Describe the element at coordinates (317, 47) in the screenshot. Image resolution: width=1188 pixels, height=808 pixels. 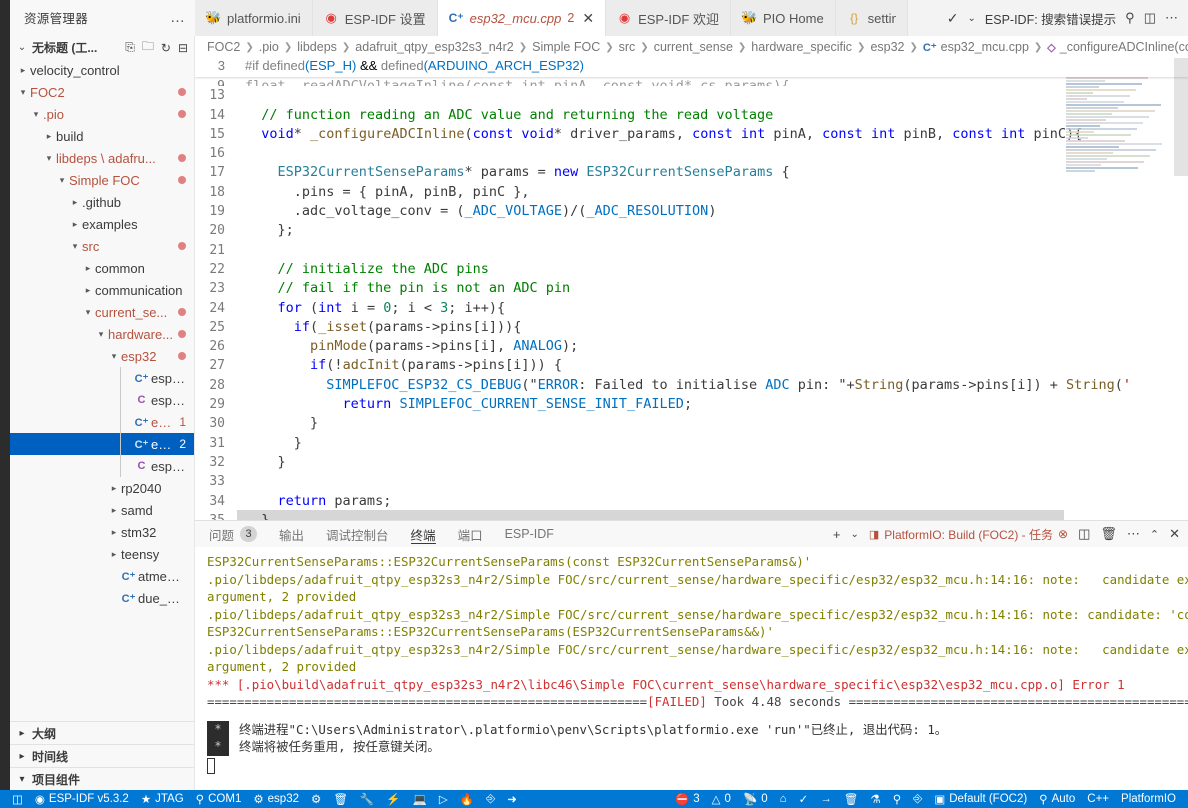
I see `breadcrumb-item-2: libdeps` at that location.